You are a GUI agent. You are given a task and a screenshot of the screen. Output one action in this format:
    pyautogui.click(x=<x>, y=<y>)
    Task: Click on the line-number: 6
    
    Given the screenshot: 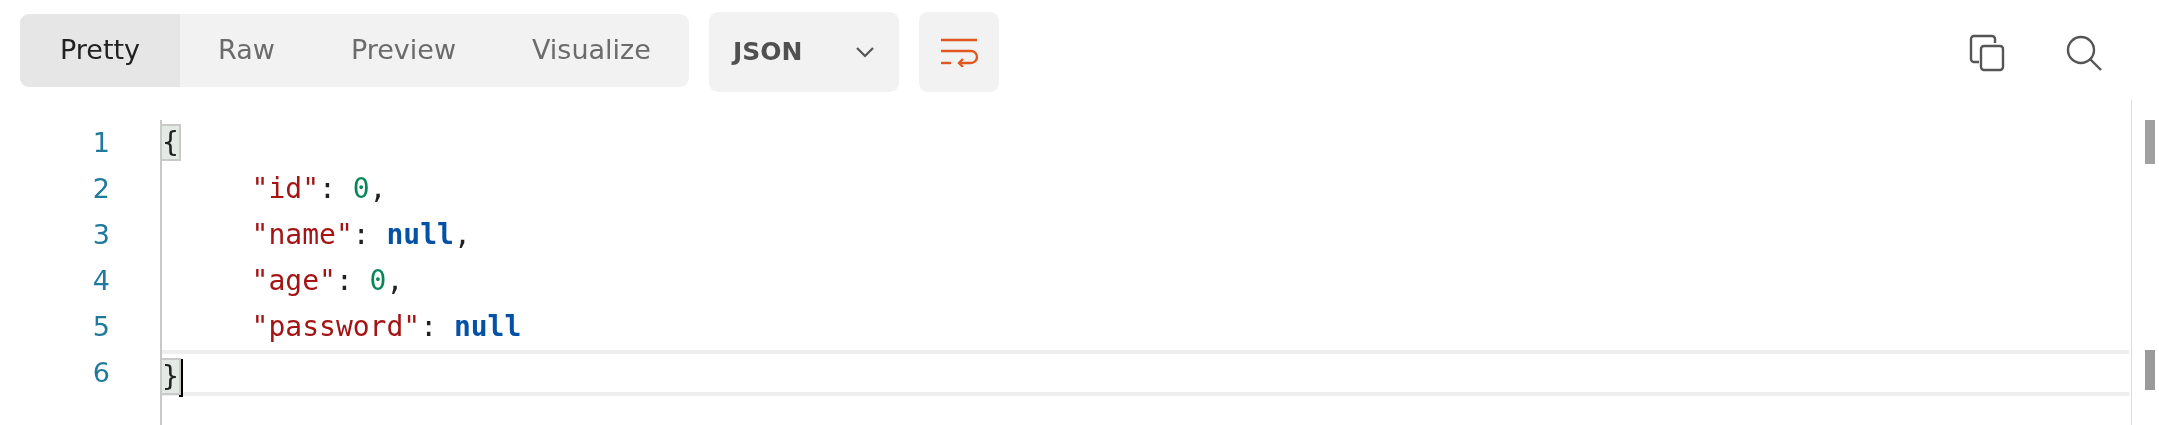 What is the action you would take?
    pyautogui.click(x=101, y=372)
    